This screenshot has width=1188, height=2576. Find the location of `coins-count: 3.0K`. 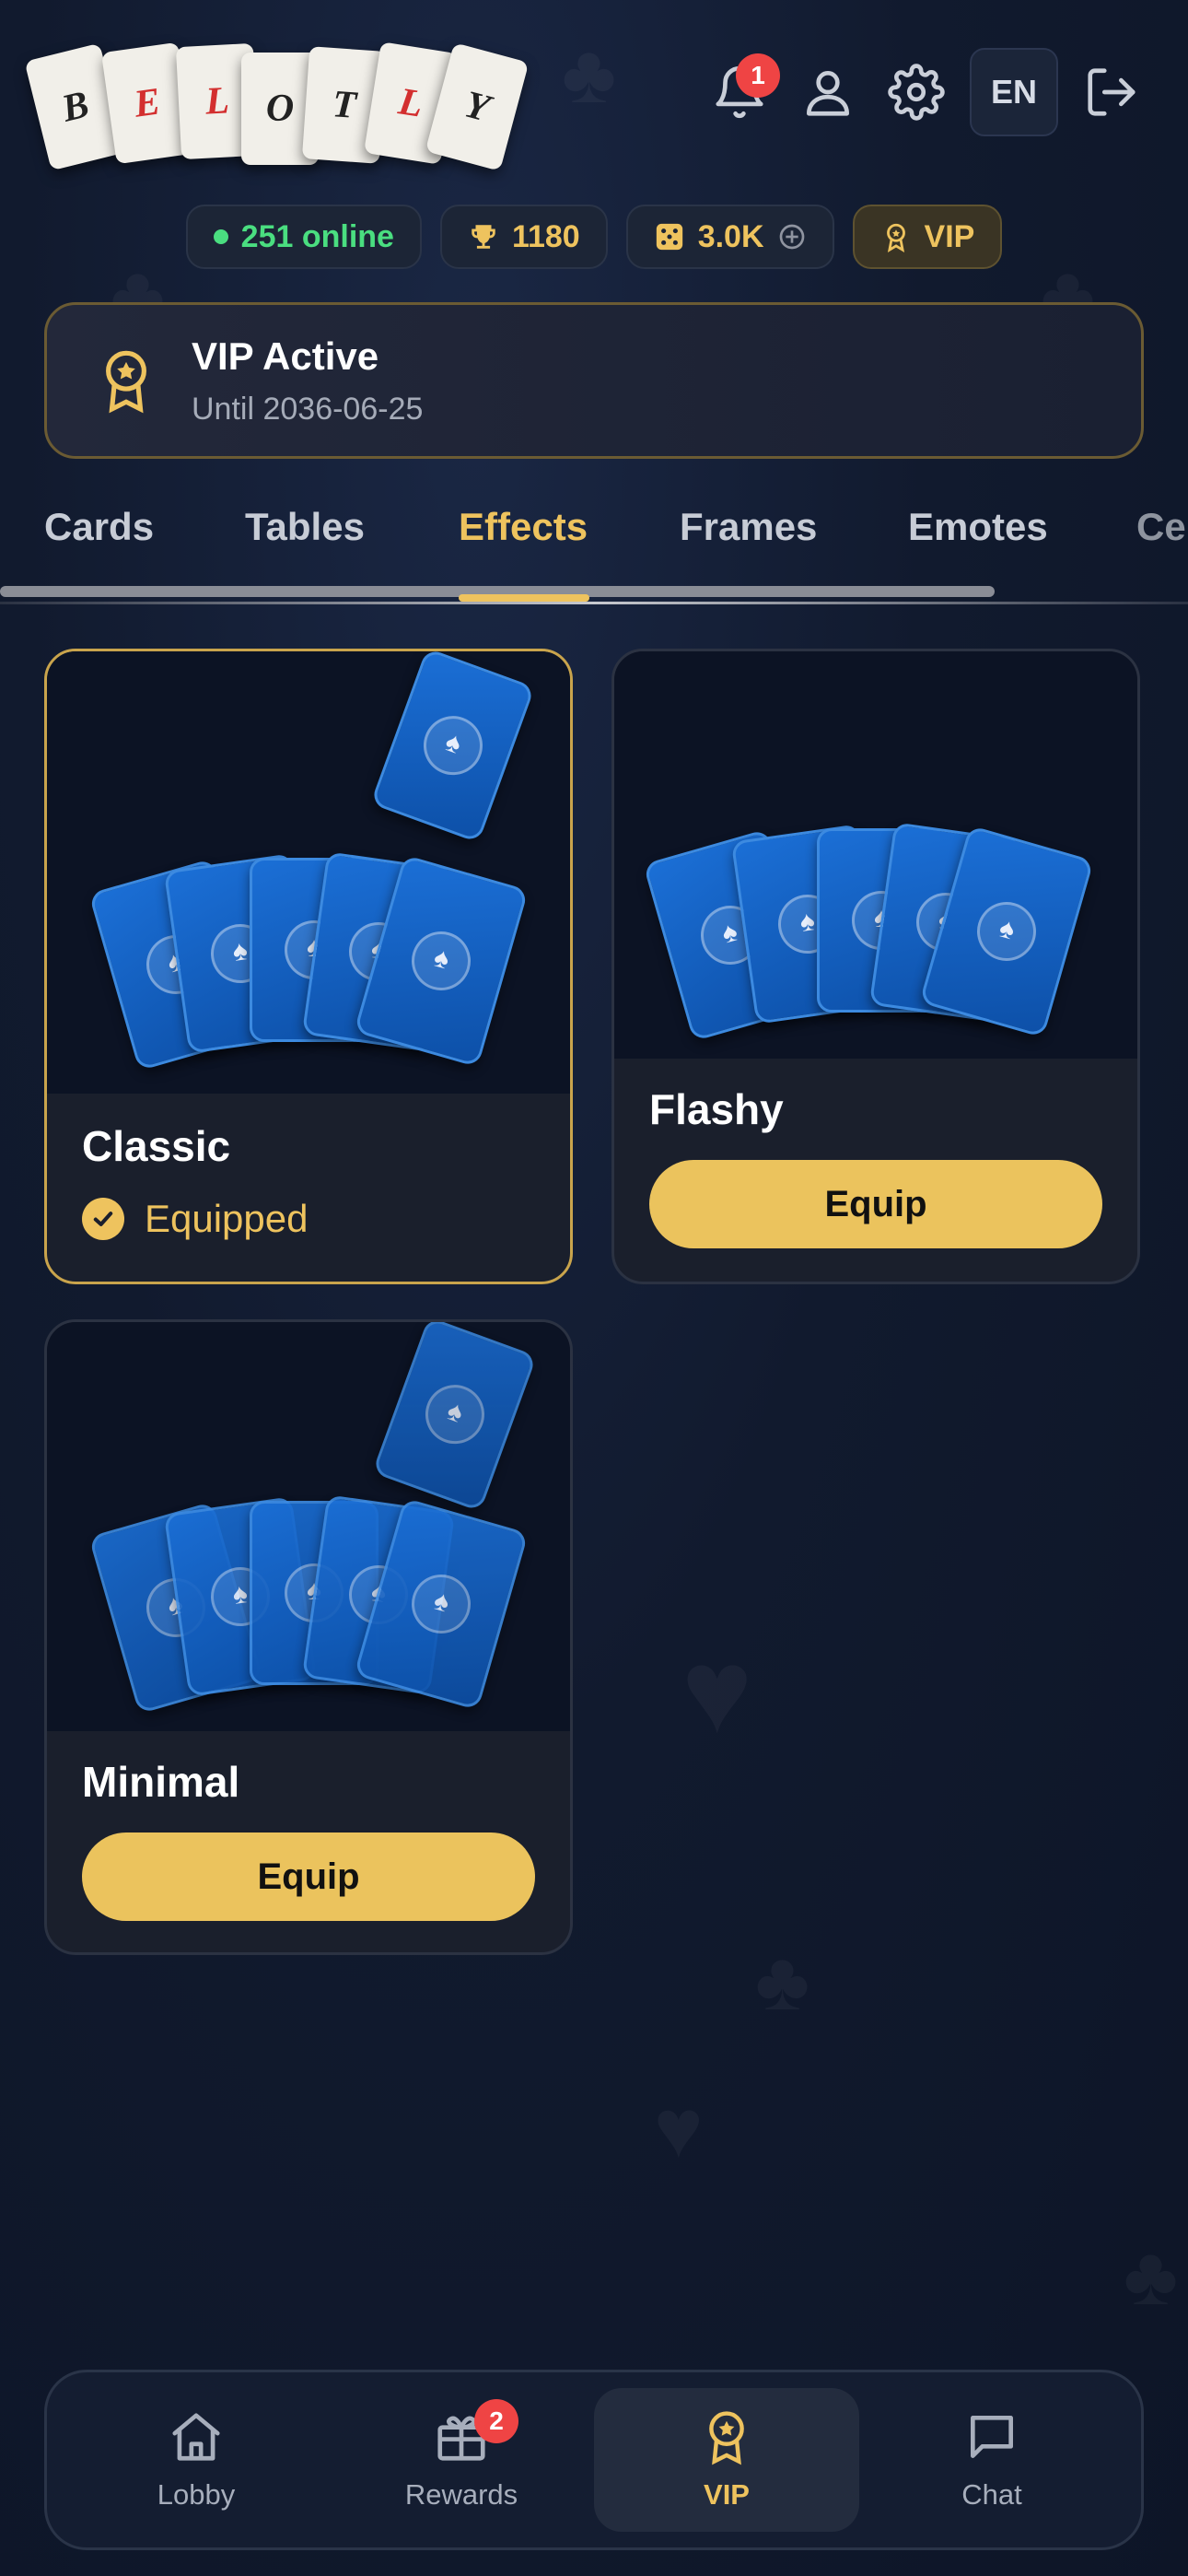

coins-count: 3.0K is located at coordinates (730, 236).